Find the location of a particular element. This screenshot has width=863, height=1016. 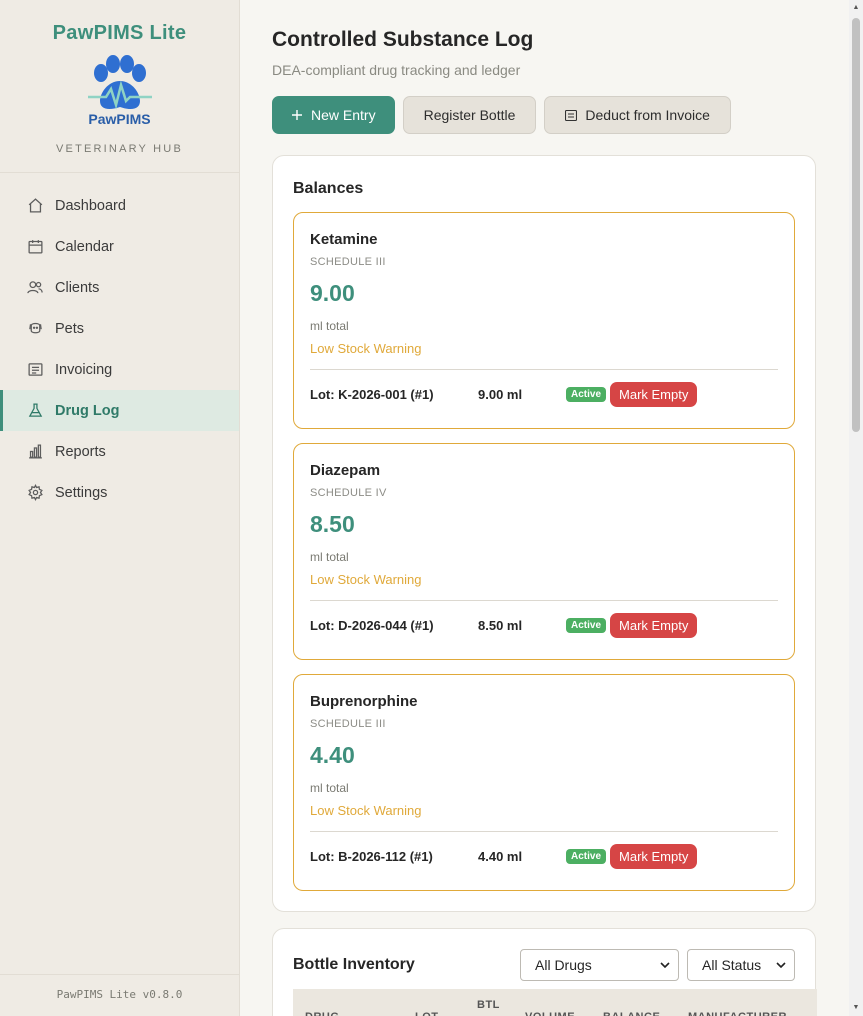

drug-name: Diazepam is located at coordinates (345, 470).